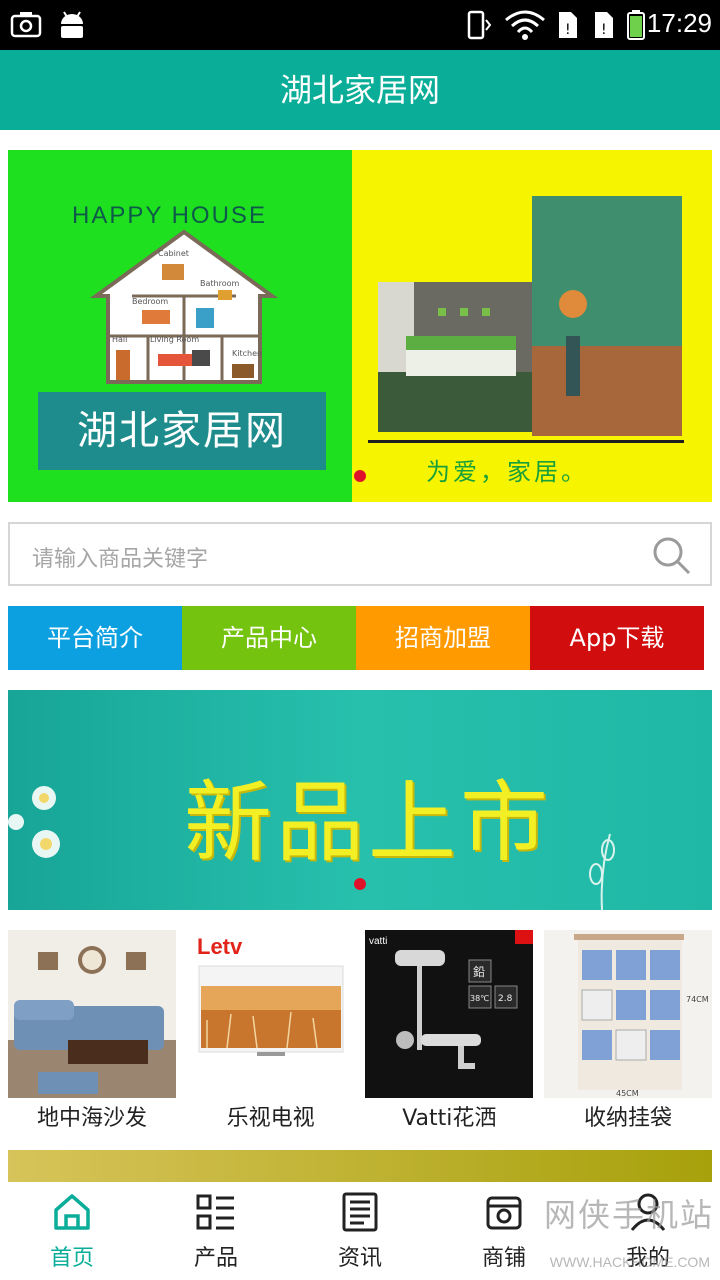  I want to click on room-label: Bedroom, so click(150, 301).